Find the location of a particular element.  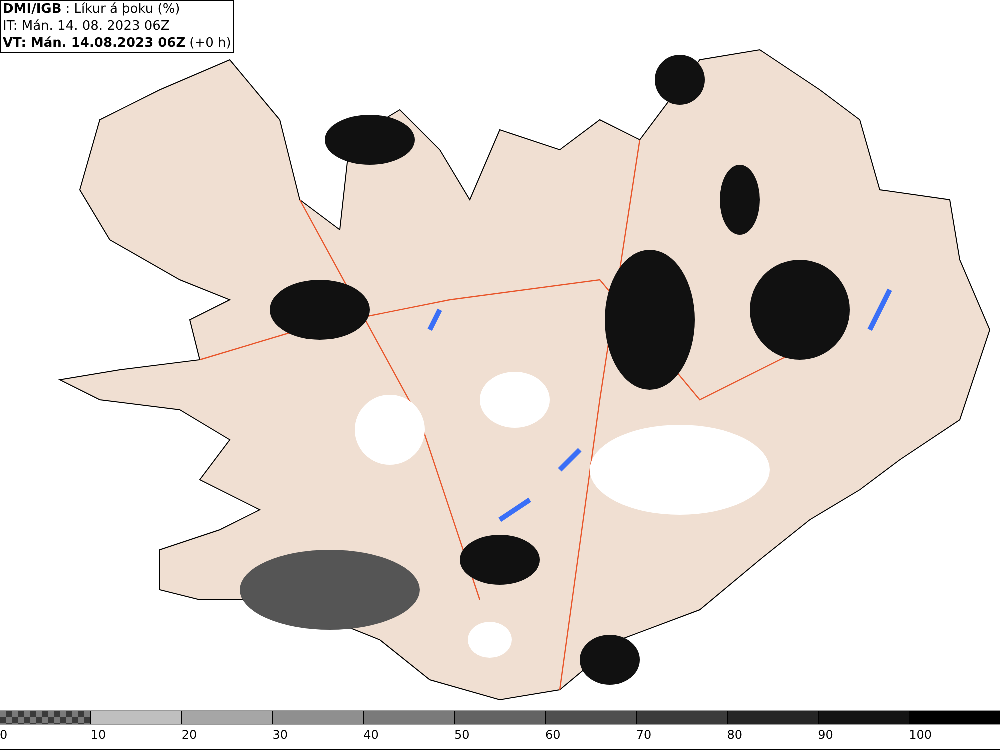

scale-label: 0 is located at coordinates (4, 735).